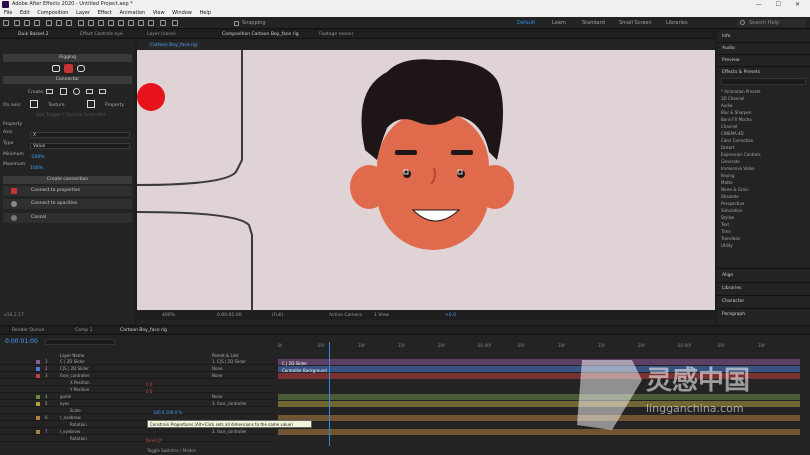  Describe the element at coordinates (137, 369) in the screenshot. I see `layer-row: 2 C|S | 2D Slider None` at that location.